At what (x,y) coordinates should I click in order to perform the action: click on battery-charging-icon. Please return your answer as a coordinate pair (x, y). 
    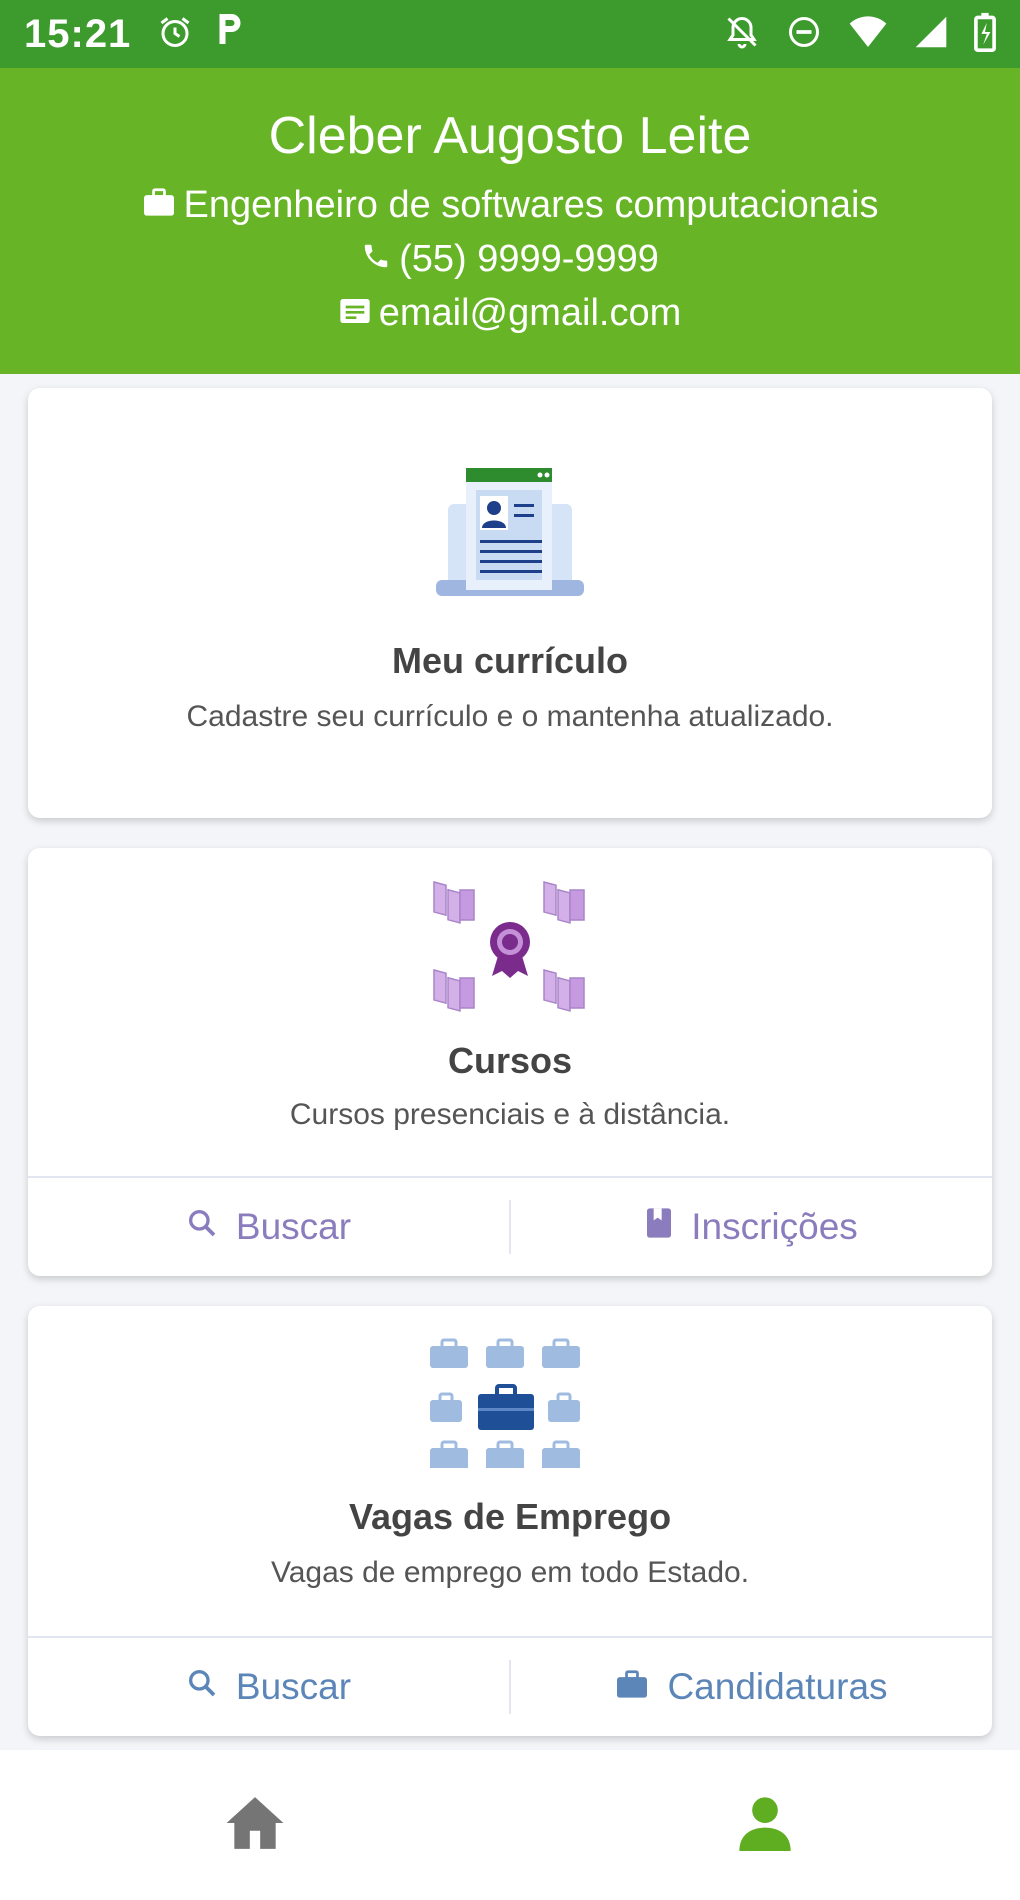
    Looking at the image, I should click on (985, 34).